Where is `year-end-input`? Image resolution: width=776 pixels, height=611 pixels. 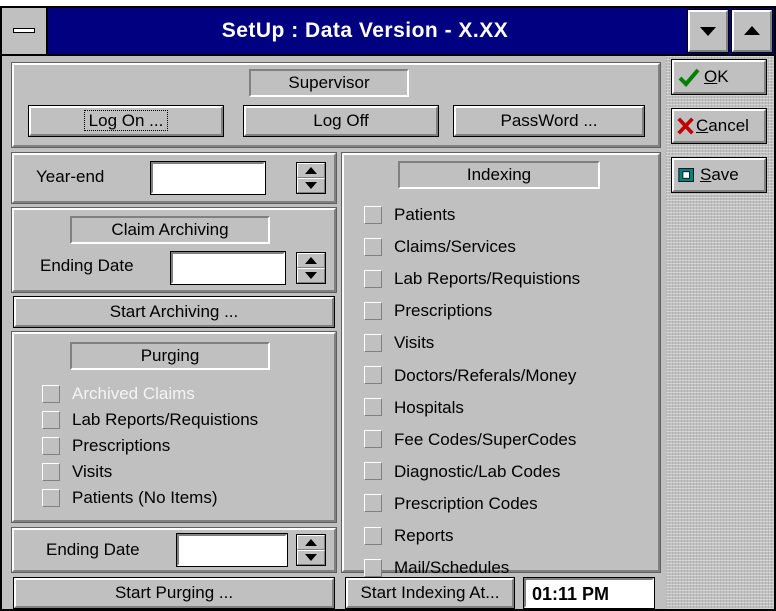
year-end-input is located at coordinates (208, 178).